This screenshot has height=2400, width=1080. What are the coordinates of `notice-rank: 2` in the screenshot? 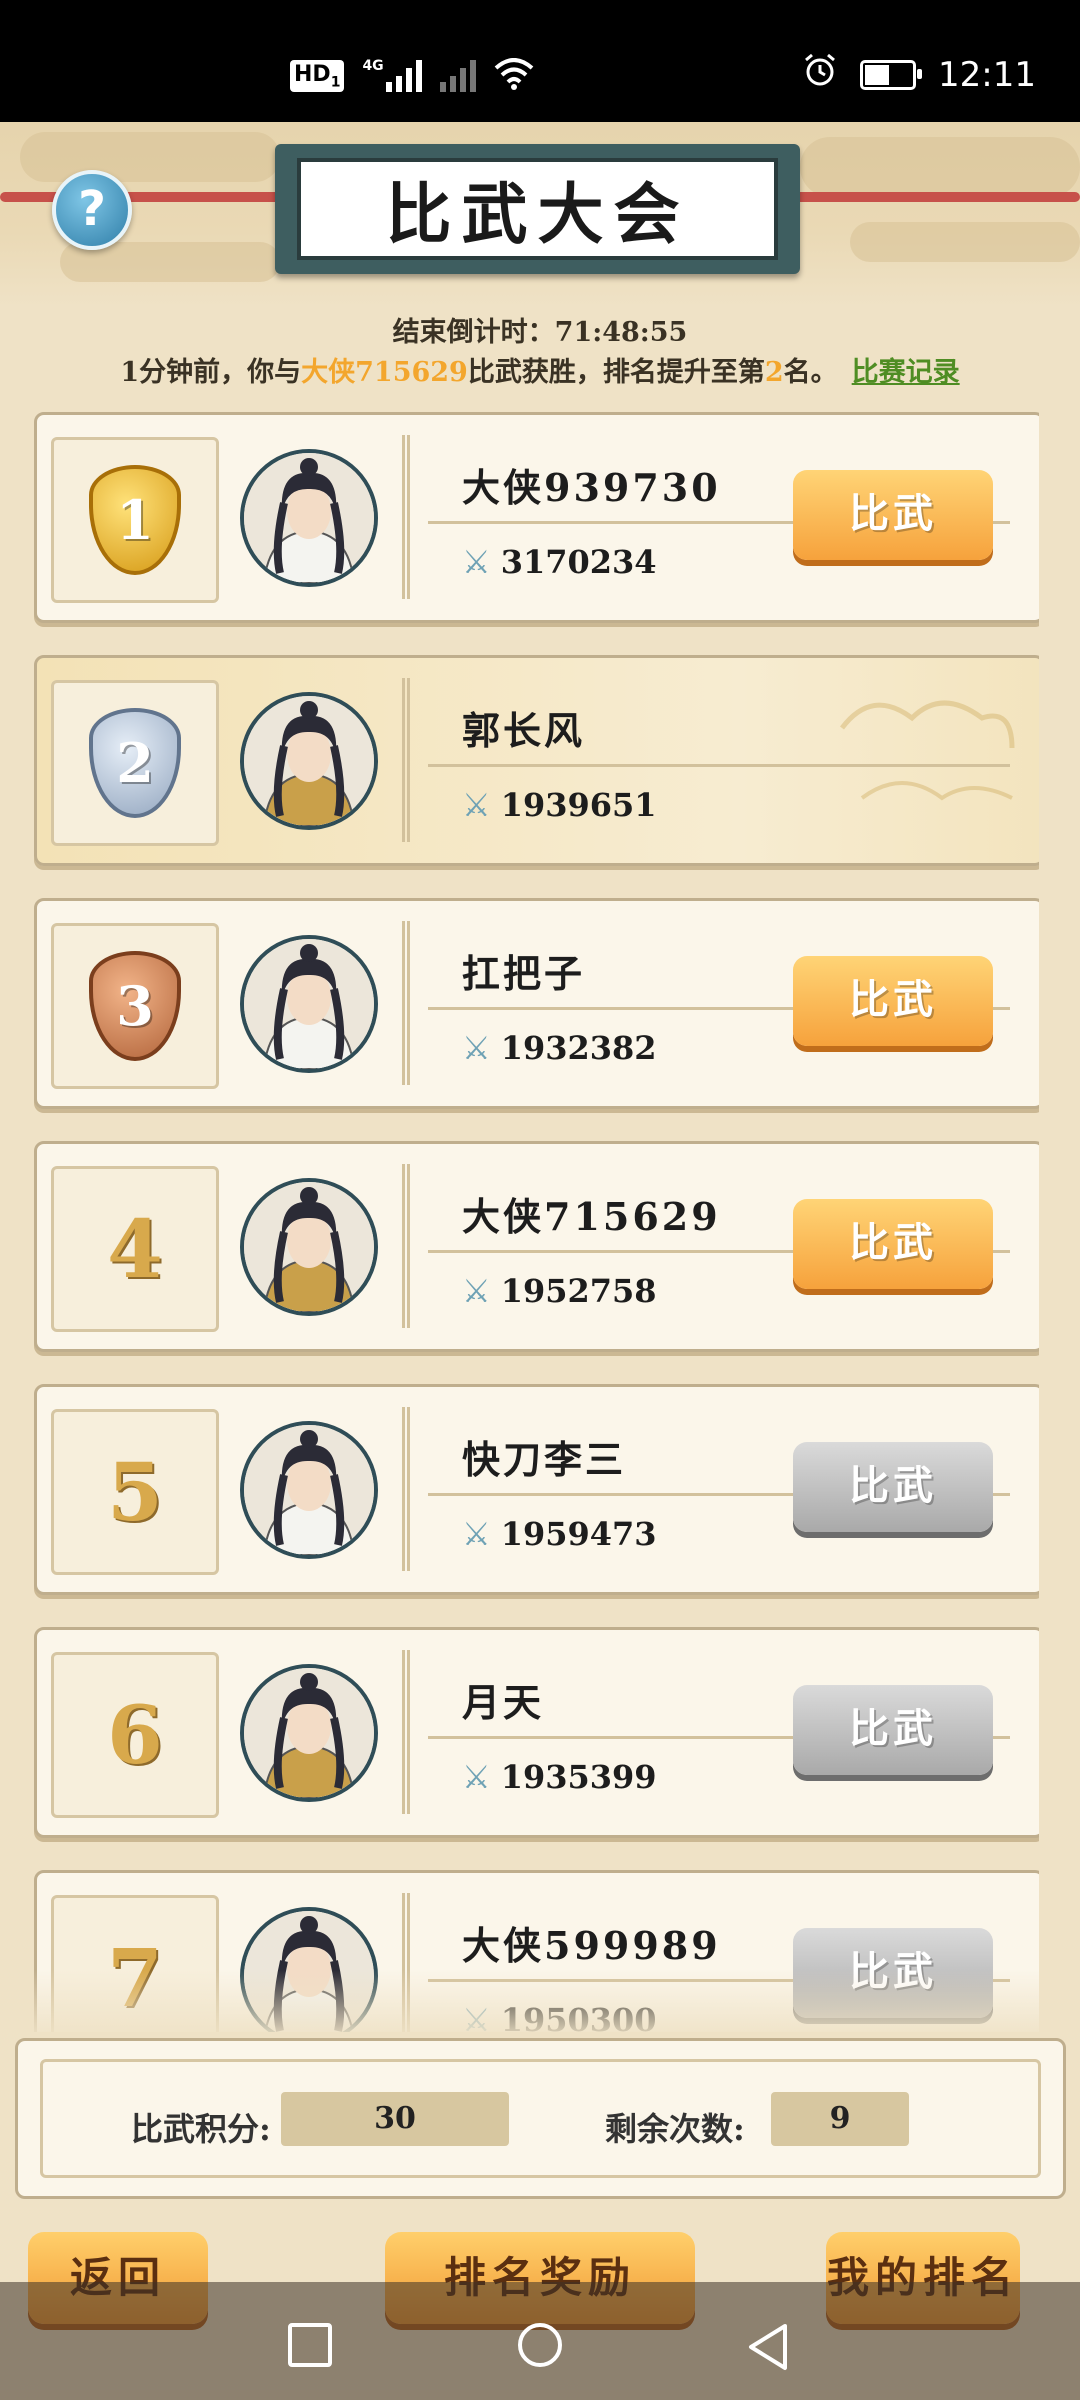 It's located at (774, 372).